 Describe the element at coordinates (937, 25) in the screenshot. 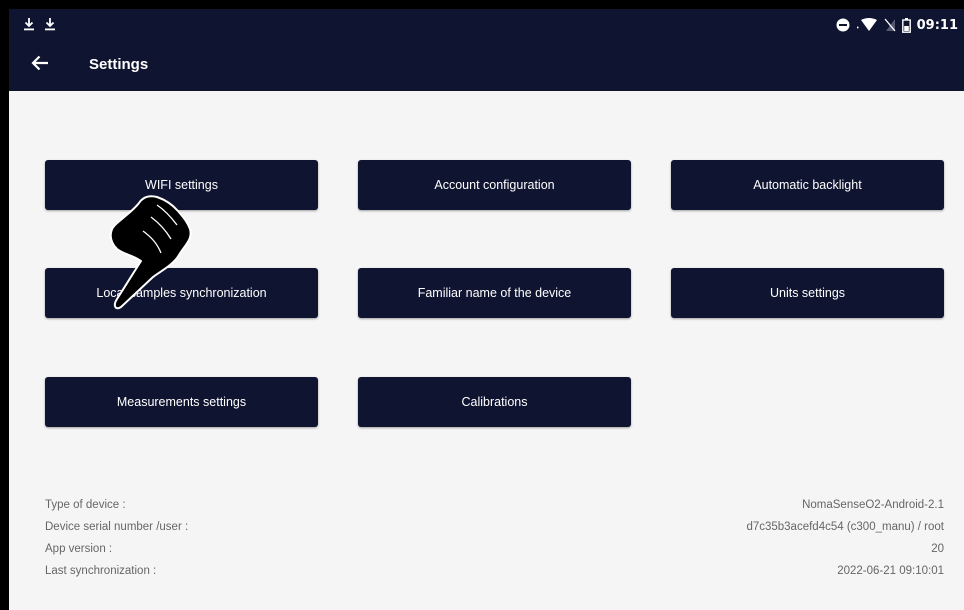

I see `status-time: 09:11` at that location.